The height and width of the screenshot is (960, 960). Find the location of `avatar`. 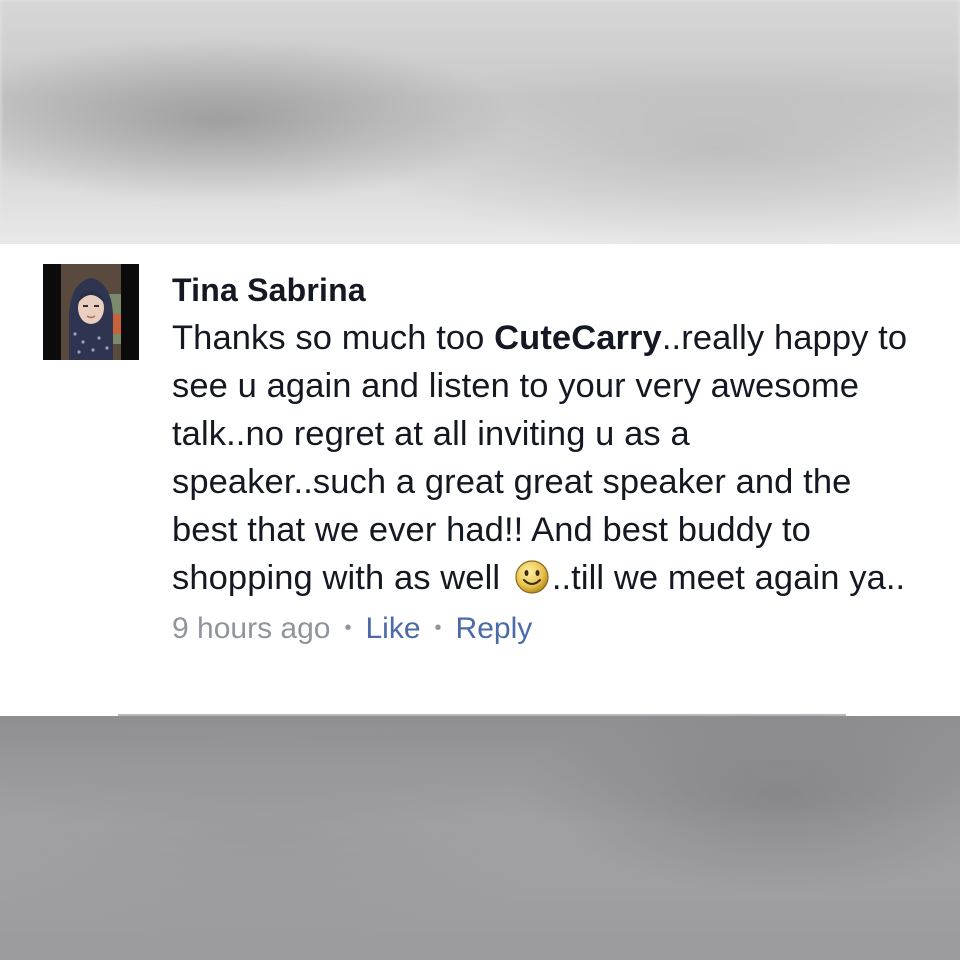

avatar is located at coordinates (91, 312).